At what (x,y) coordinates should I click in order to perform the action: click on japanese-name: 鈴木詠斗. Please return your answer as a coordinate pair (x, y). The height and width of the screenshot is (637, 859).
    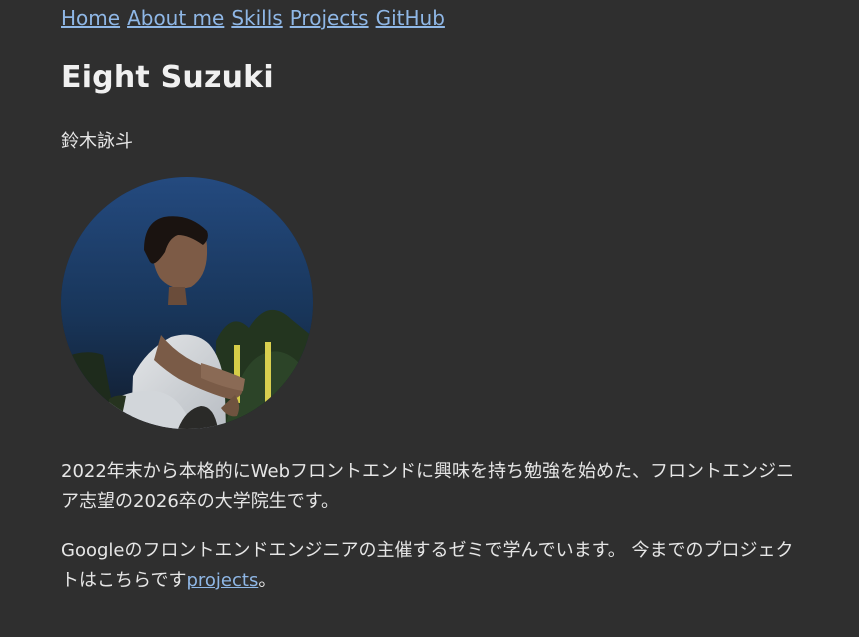
    Looking at the image, I should click on (97, 141).